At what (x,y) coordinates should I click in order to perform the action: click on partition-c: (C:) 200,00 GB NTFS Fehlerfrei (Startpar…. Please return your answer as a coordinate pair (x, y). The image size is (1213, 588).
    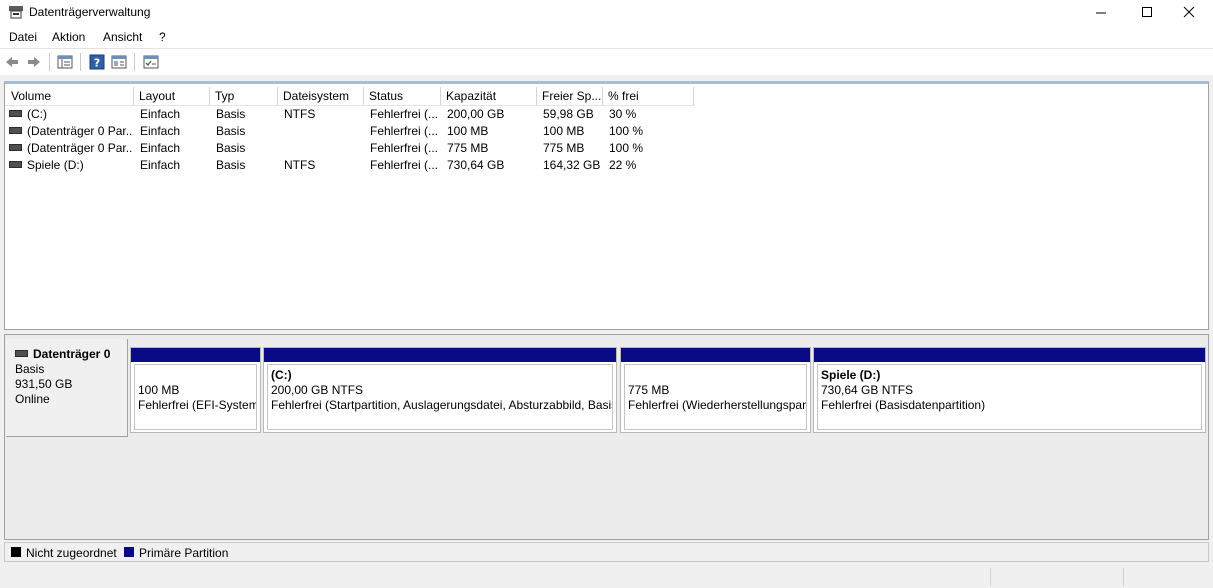
    Looking at the image, I should click on (440, 390).